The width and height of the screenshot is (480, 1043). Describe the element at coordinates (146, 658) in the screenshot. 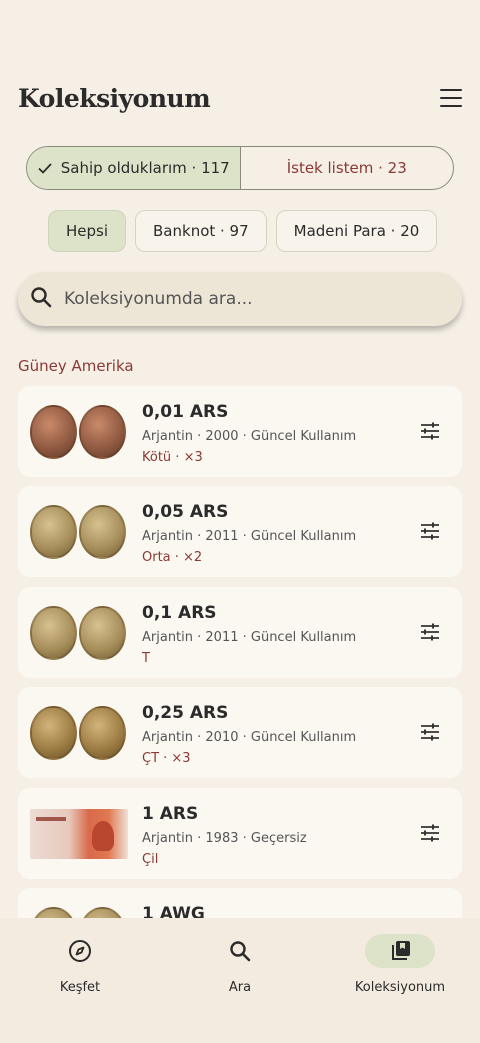

I see `item-condition: T` at that location.